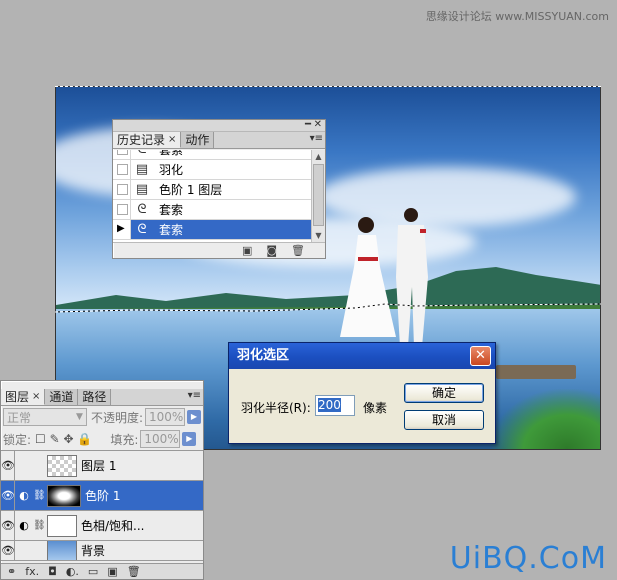 The width and height of the screenshot is (617, 580). I want to click on scroll-up-icon: ▲, so click(318, 156).